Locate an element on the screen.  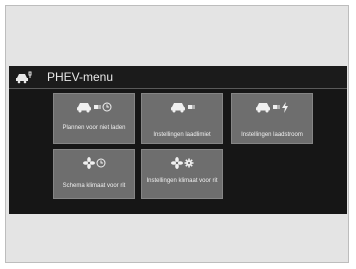
tile-label: Instellingen laadlimiet is located at coordinates (182, 135).